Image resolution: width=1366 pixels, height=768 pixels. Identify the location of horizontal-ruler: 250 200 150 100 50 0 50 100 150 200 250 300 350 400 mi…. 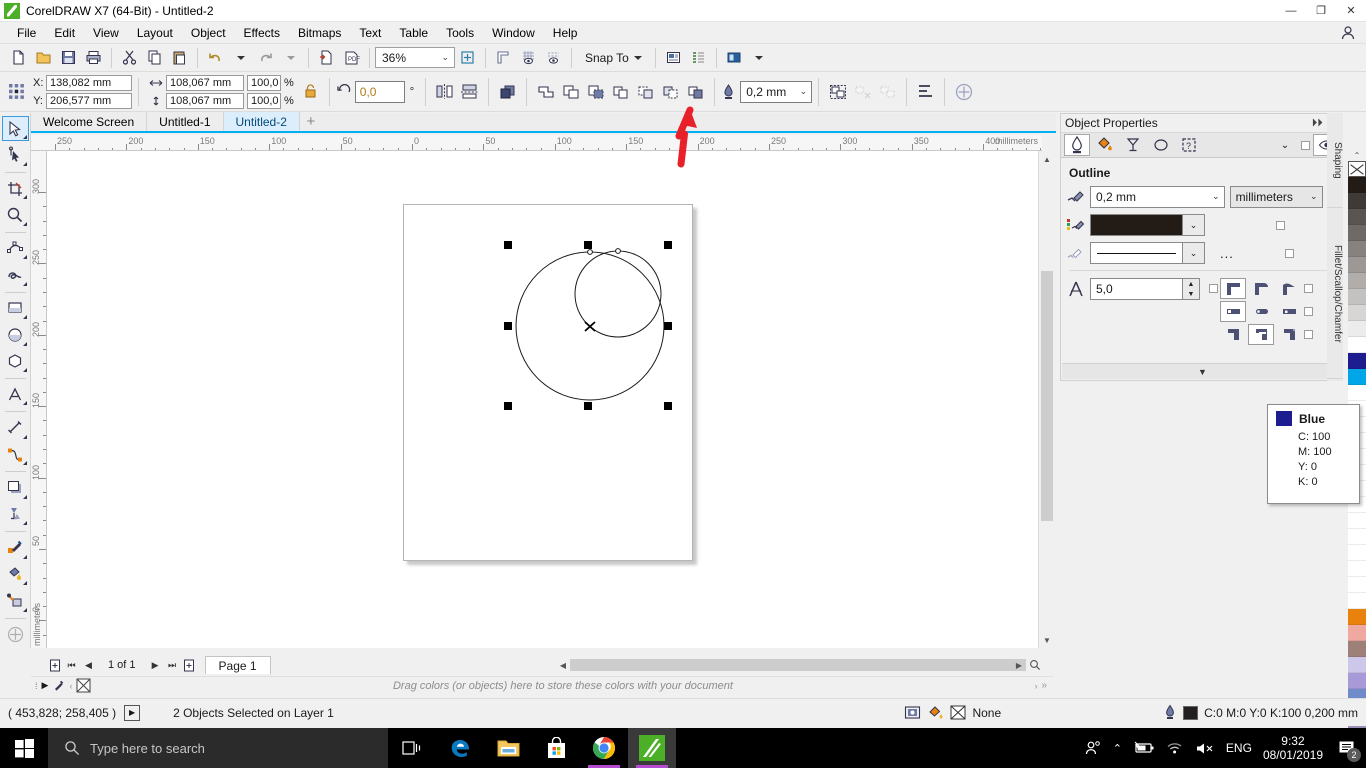
(536, 143).